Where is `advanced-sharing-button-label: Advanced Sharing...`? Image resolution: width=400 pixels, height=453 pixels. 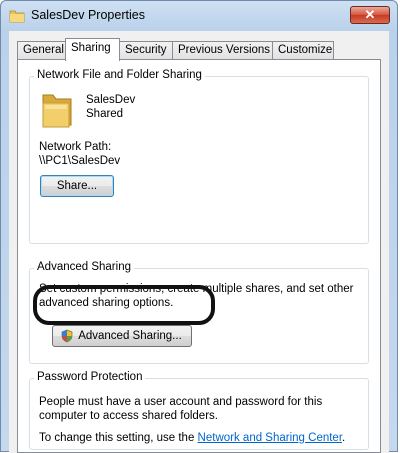 advanced-sharing-button-label: Advanced Sharing... is located at coordinates (130, 336).